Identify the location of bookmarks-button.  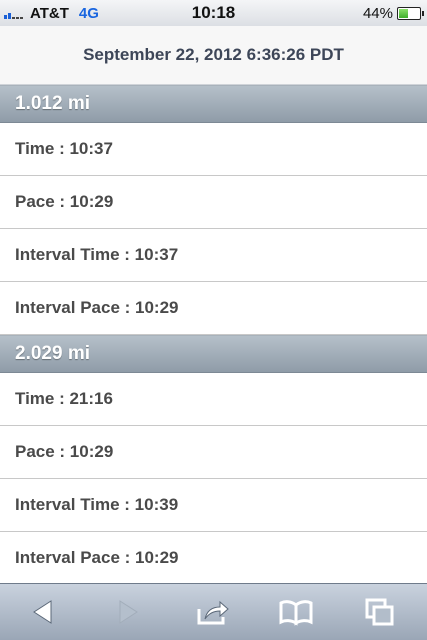
(296, 612).